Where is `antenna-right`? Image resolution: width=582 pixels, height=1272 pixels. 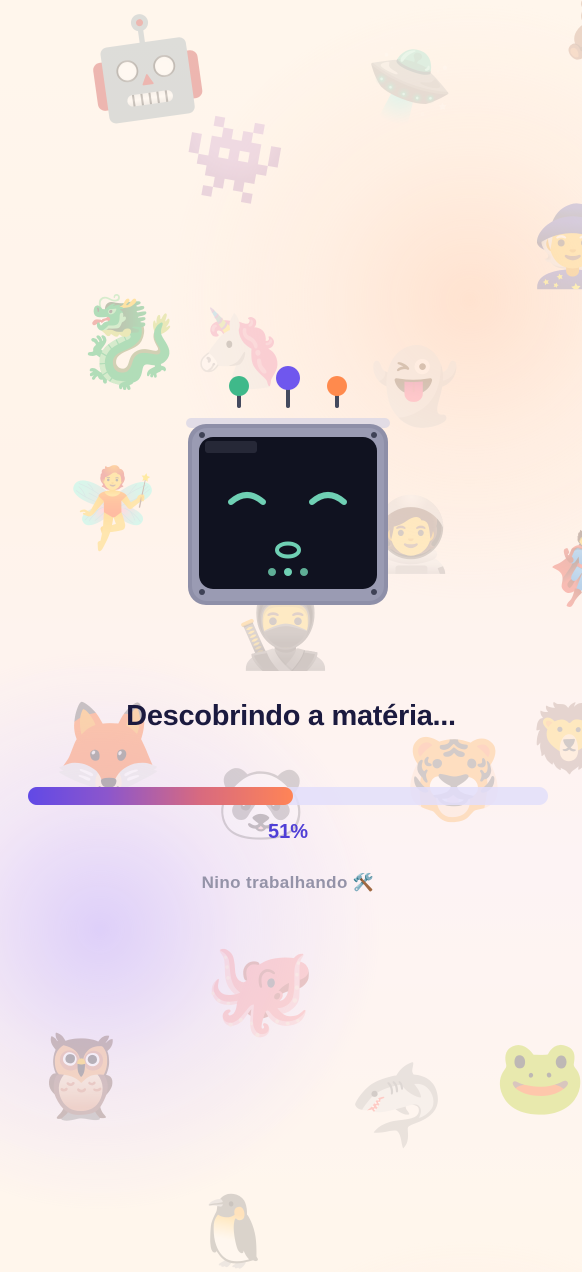 antenna-right is located at coordinates (337, 392).